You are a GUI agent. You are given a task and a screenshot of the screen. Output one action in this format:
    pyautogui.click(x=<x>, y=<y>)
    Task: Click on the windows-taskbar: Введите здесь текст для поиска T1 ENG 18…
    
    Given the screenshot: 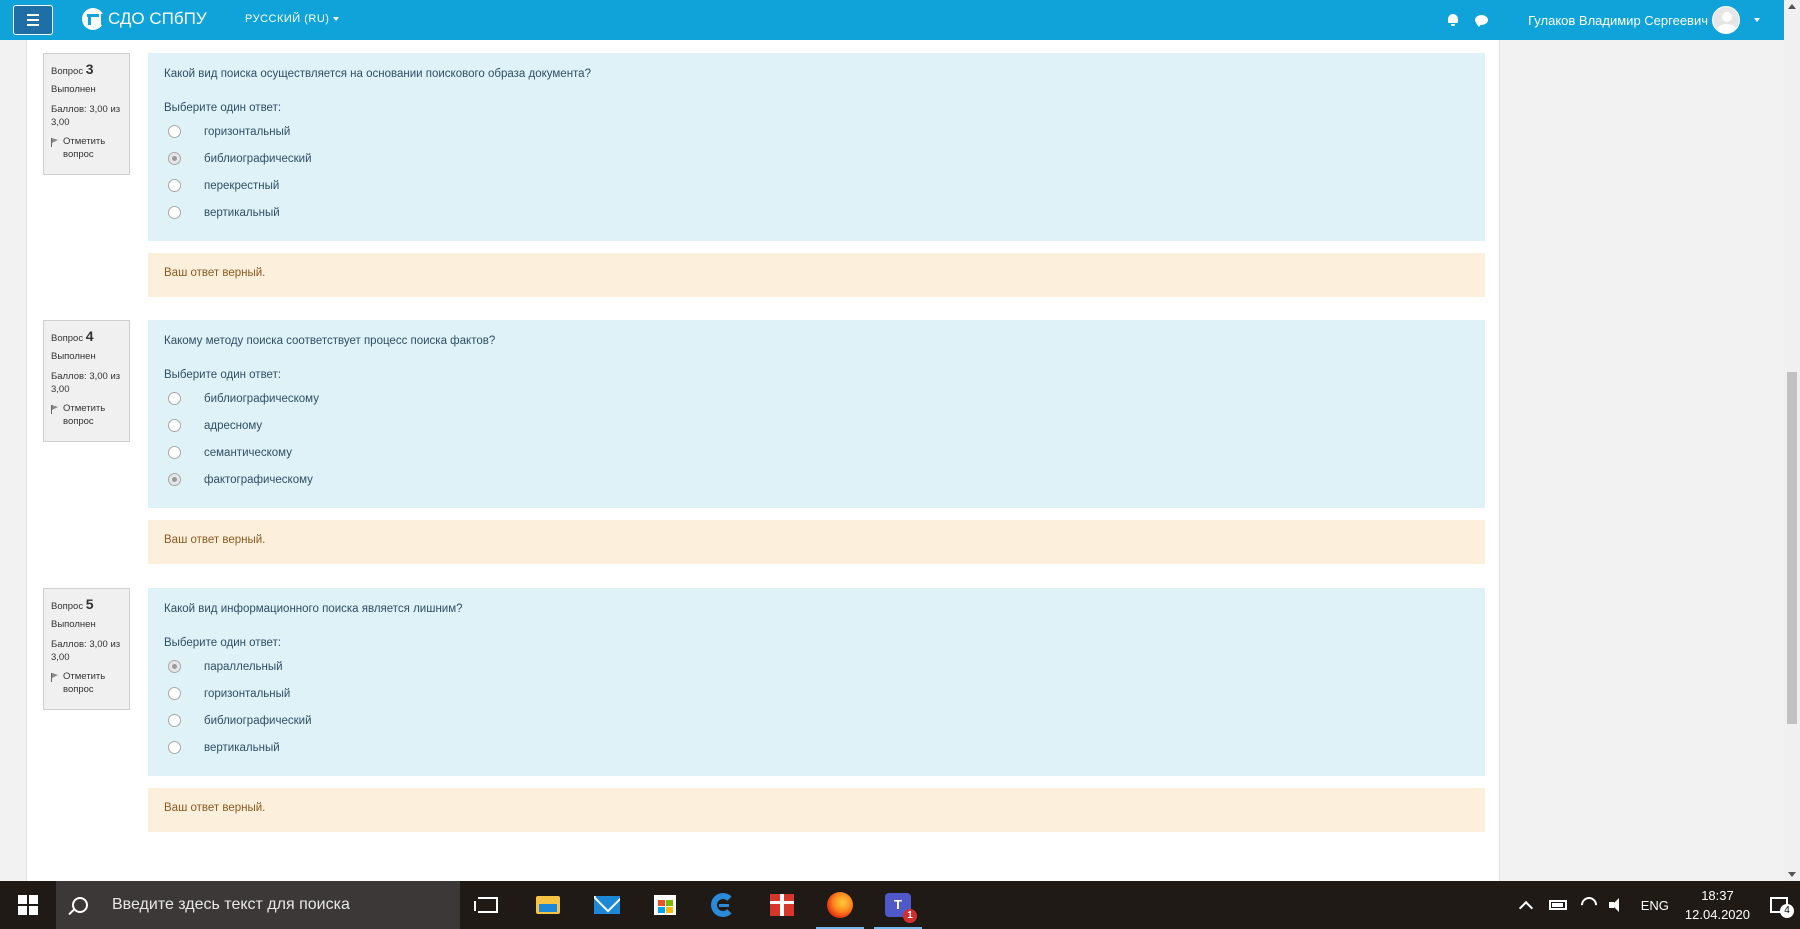 What is the action you would take?
    pyautogui.click(x=900, y=905)
    